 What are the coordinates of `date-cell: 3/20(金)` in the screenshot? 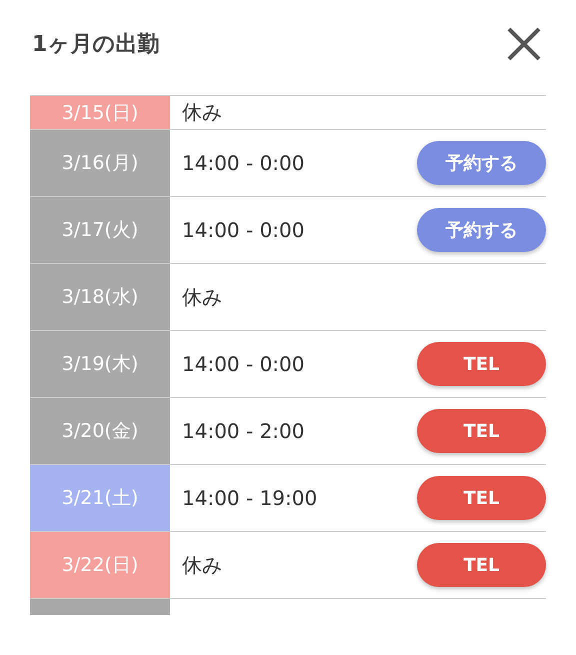 It's located at (100, 431).